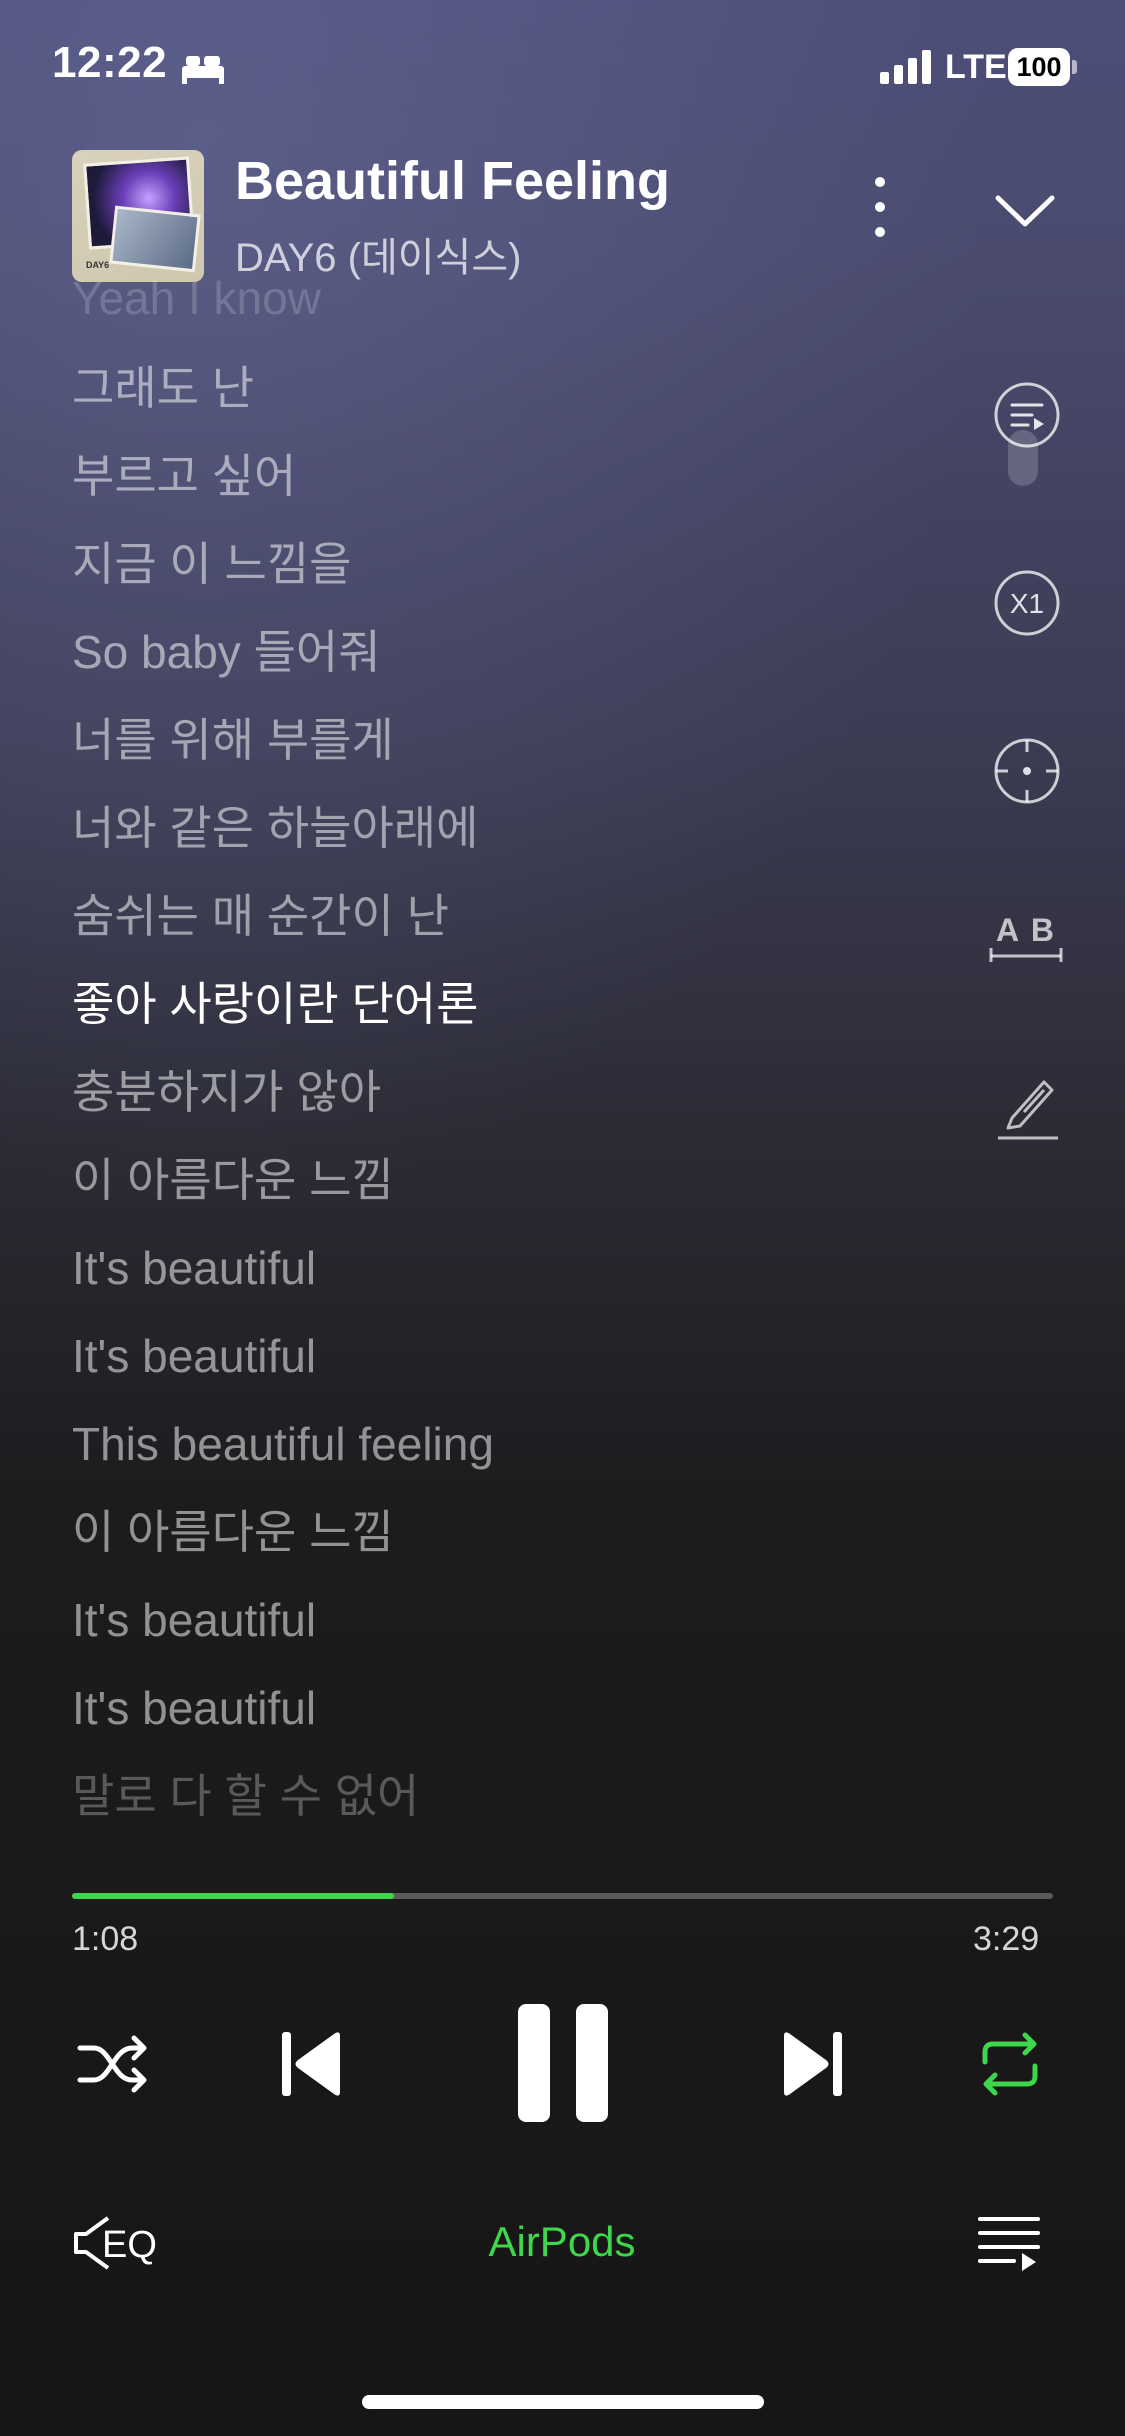 The image size is (1125, 2436). Describe the element at coordinates (184, 476) in the screenshot. I see `lyric-line: 부르고 싶어` at that location.